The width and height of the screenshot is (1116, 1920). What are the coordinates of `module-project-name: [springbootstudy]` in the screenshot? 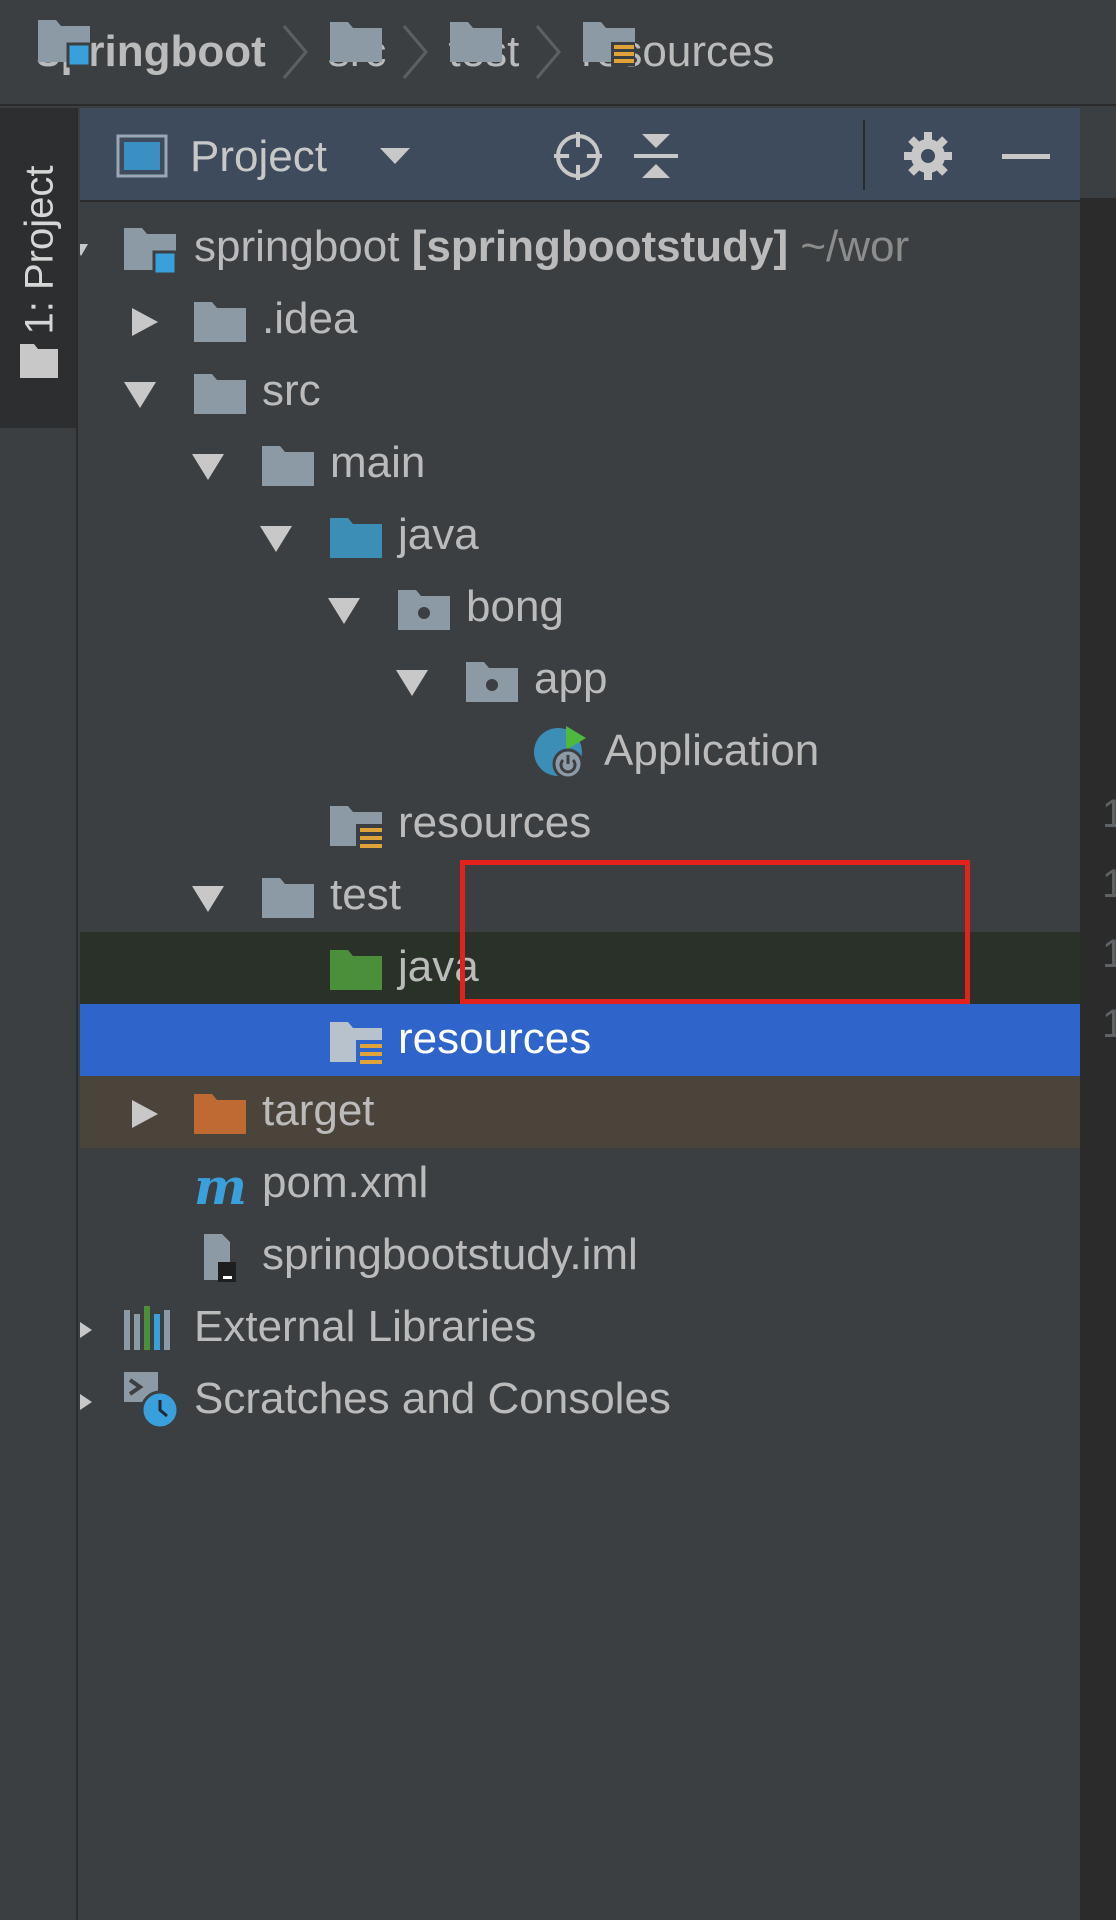 It's located at (600, 246).